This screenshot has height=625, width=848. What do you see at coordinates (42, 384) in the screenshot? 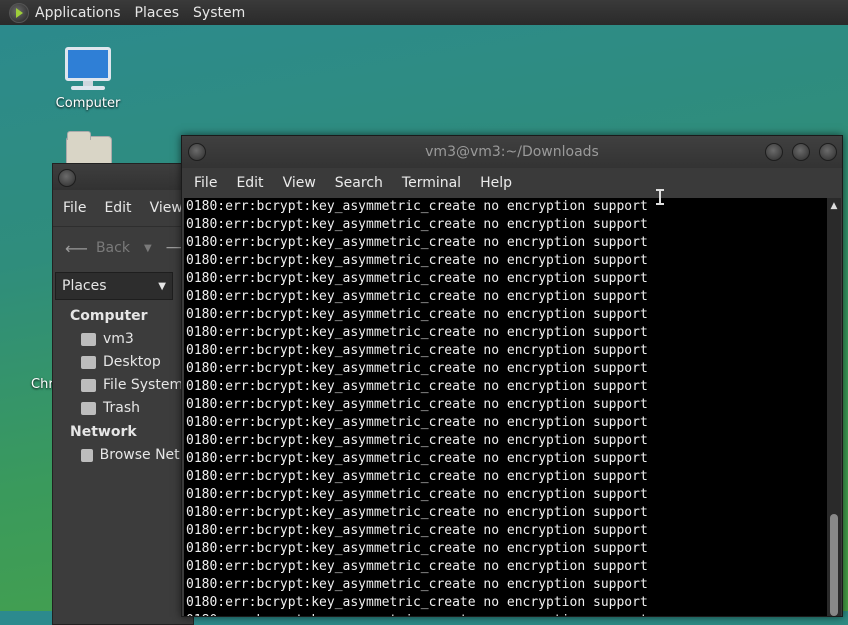
I see `desktop-icon-partial-label: Chr` at bounding box center [42, 384].